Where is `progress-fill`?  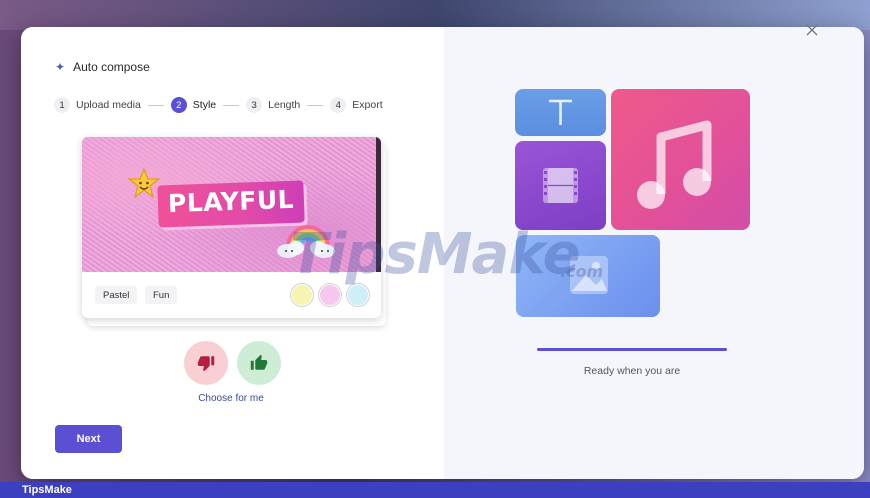
progress-fill is located at coordinates (632, 349).